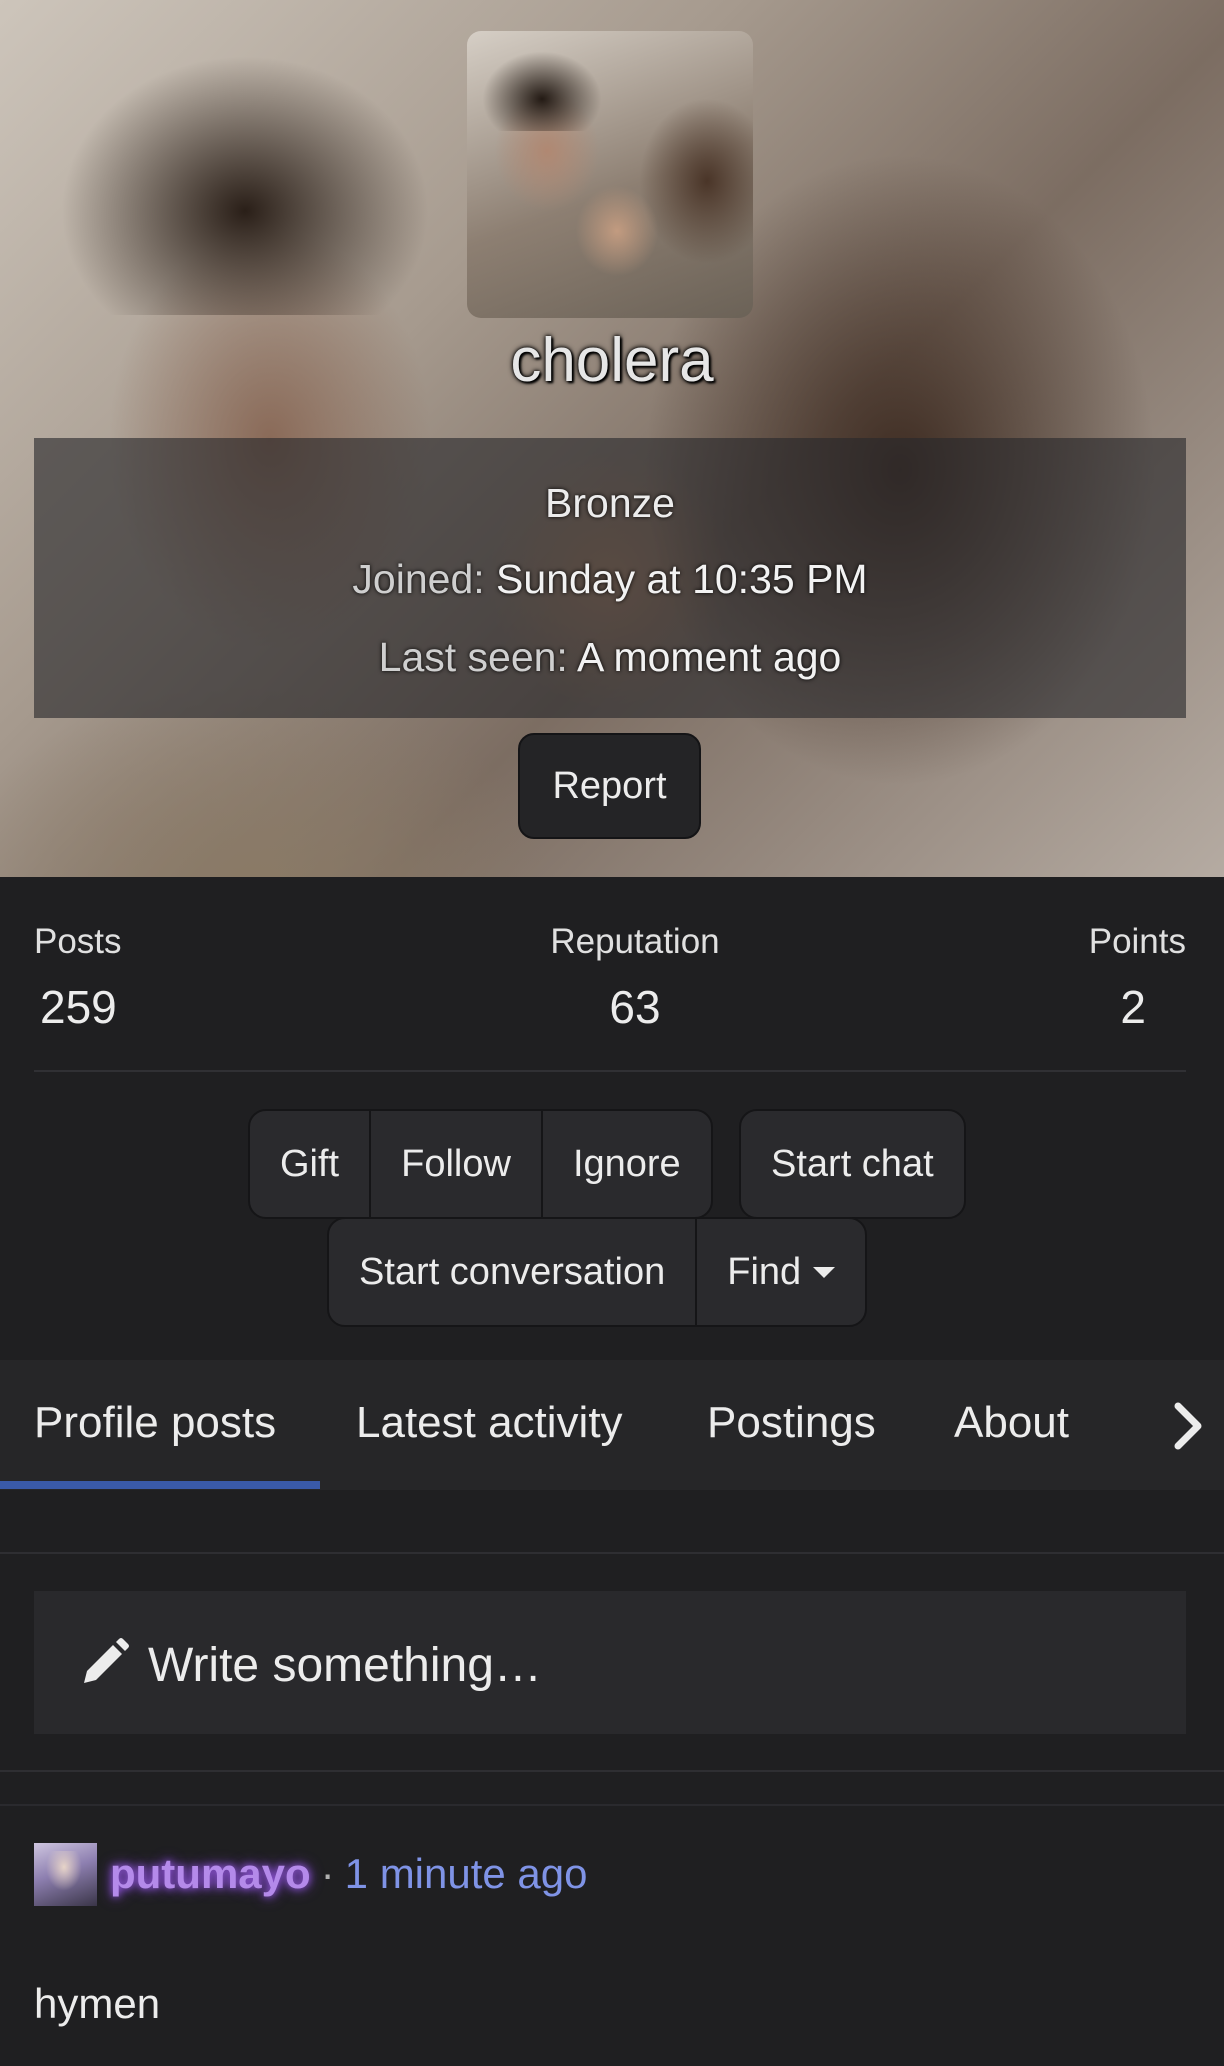  I want to click on social-button-group: Gift Follow Ignore, so click(480, 1164).